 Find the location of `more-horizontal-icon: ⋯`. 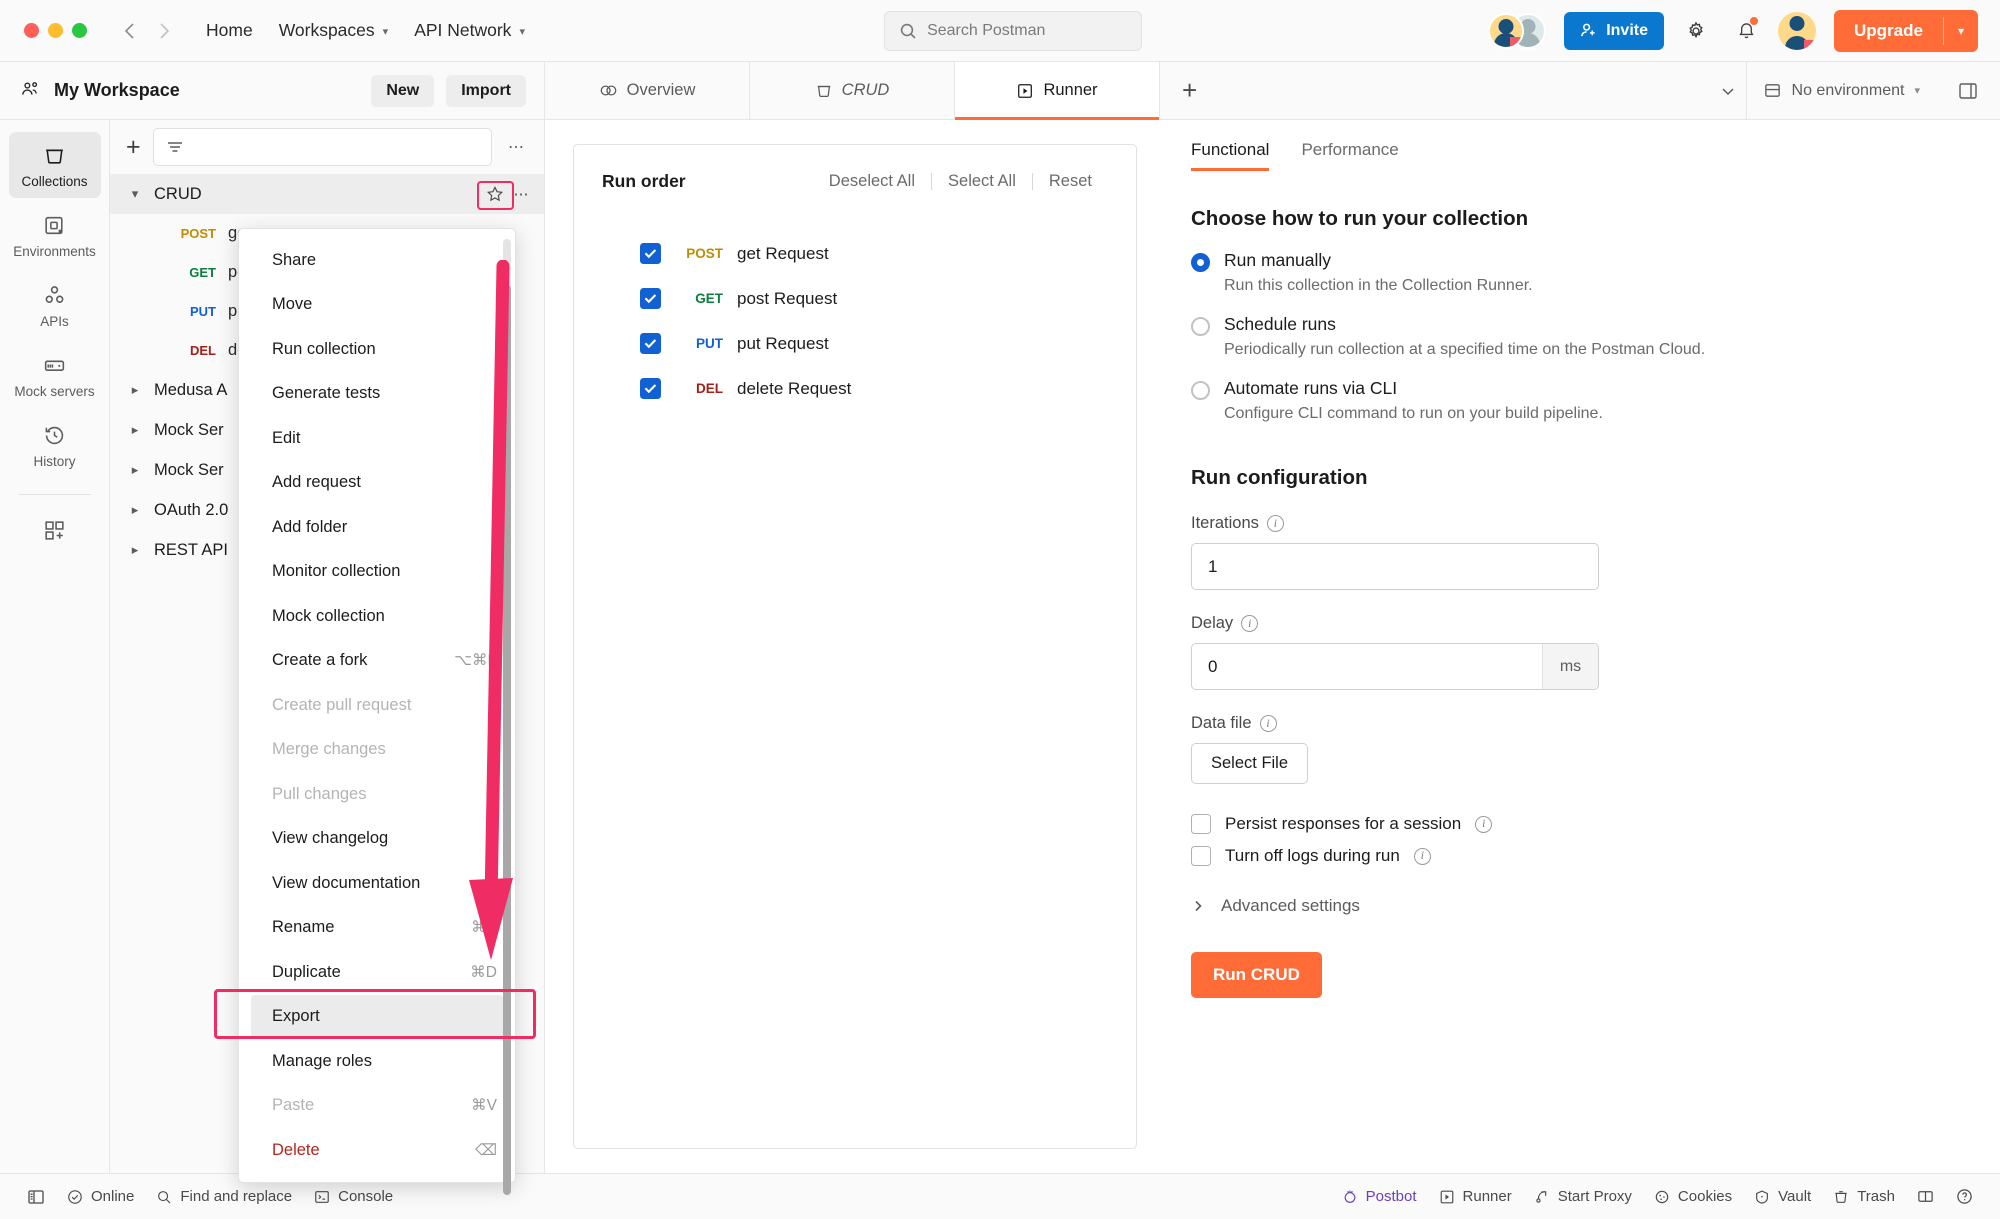

more-horizontal-icon: ⋯ is located at coordinates (517, 147).